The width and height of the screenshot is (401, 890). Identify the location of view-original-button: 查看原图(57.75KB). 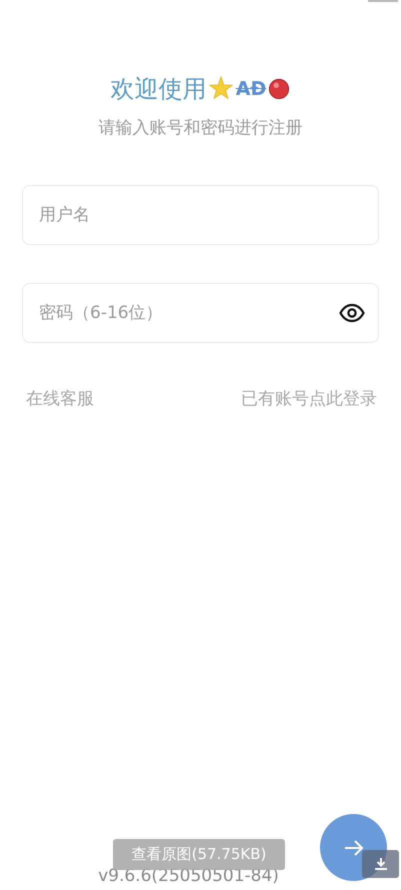
(199, 854).